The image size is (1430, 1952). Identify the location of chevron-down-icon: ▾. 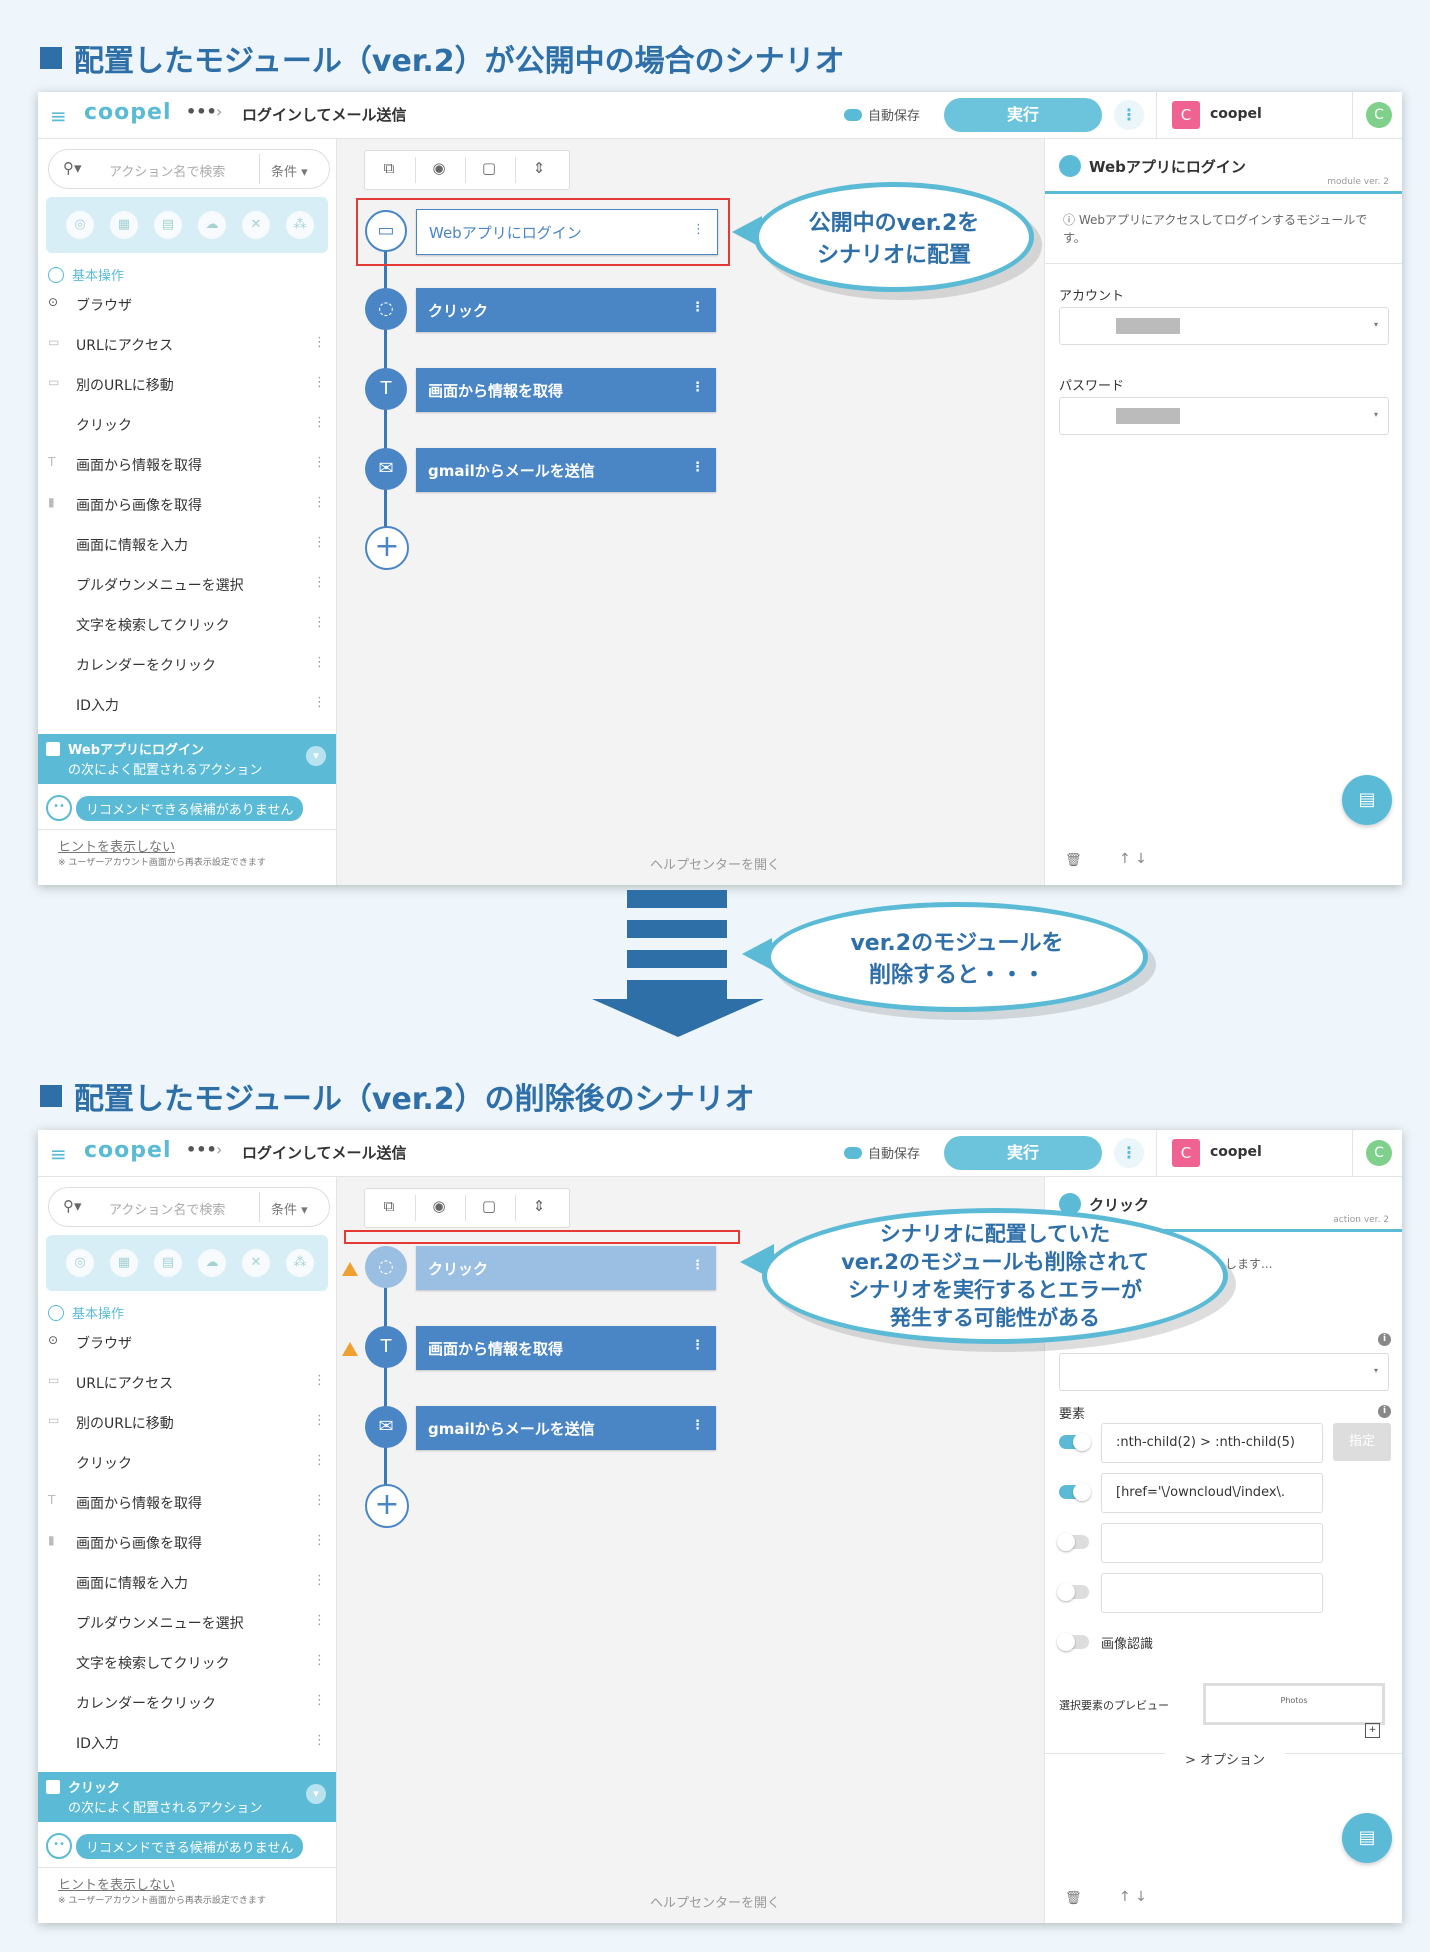
(316, 756).